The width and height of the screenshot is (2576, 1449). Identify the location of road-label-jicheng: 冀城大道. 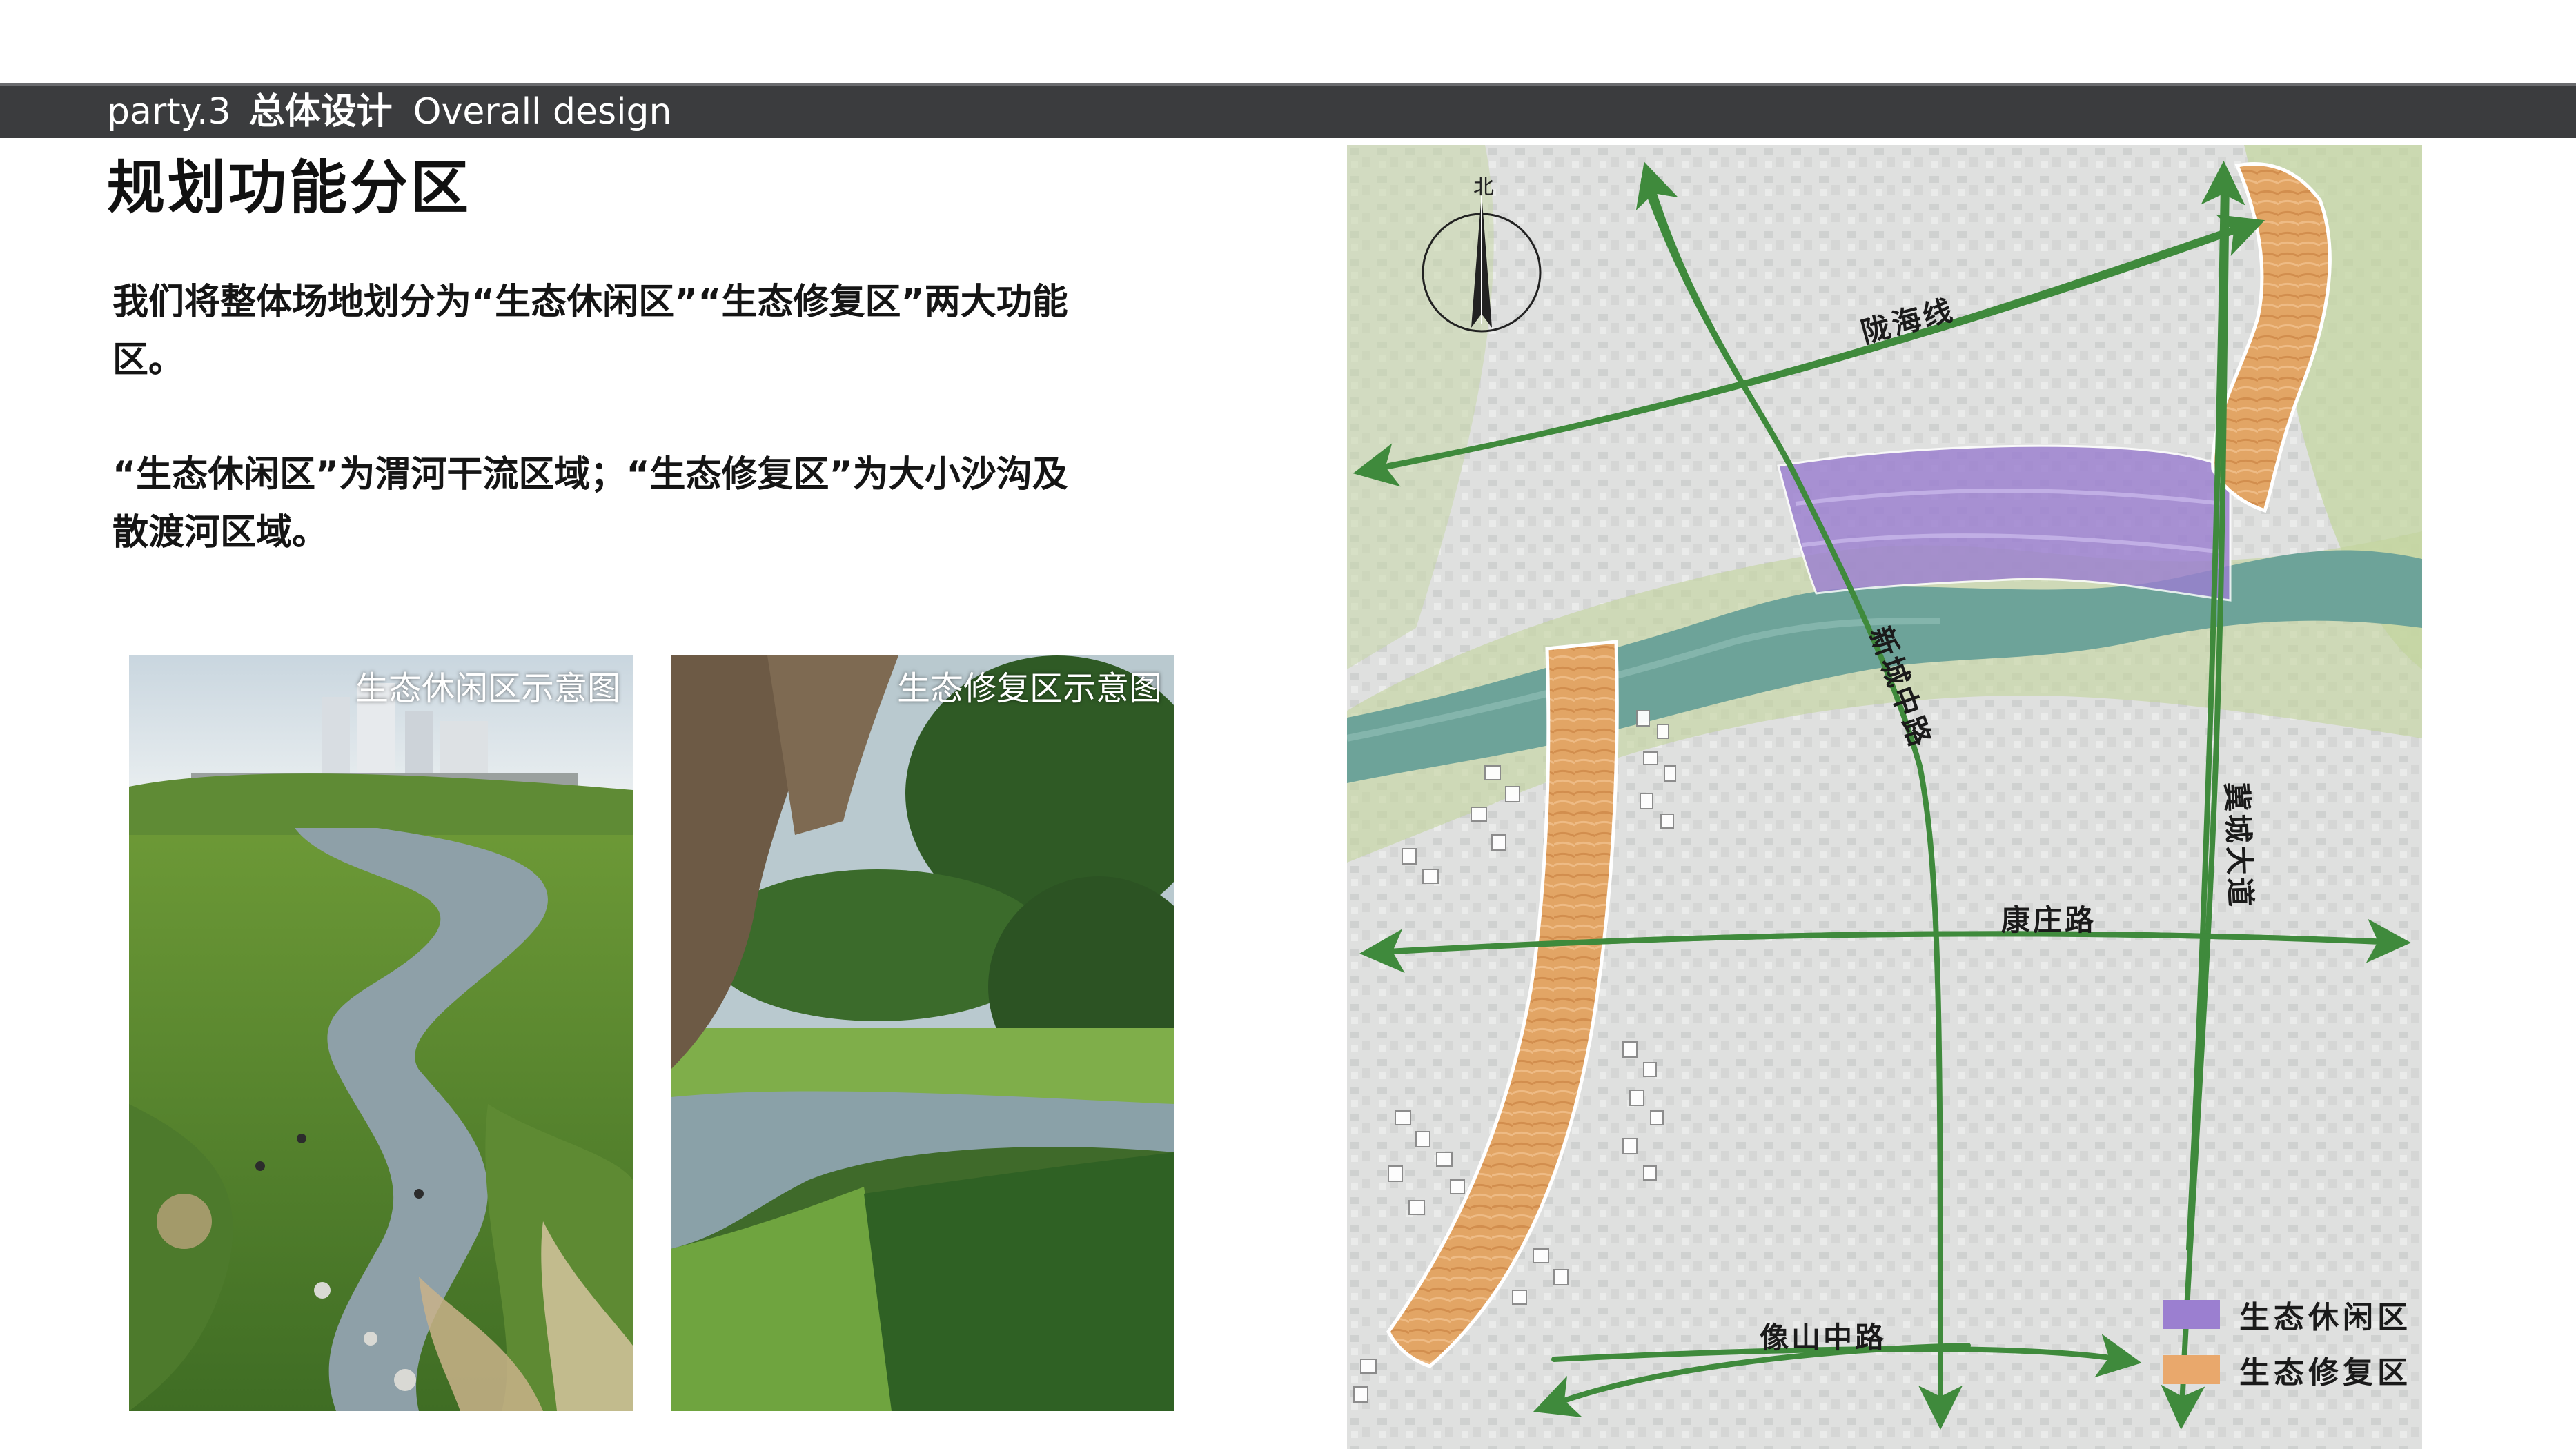
(2238, 845).